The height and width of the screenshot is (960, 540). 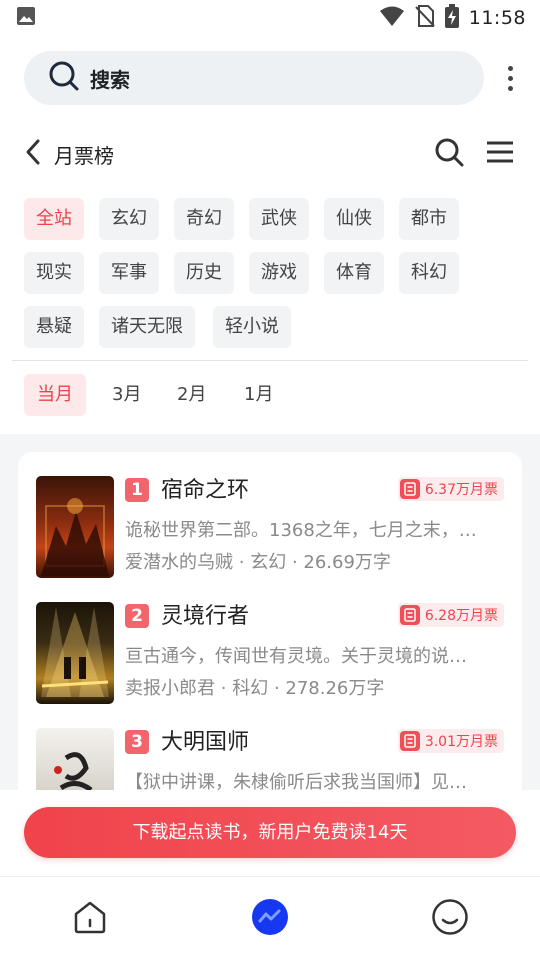 I want to click on votes-badge: 6.28万月票, so click(x=450, y=615).